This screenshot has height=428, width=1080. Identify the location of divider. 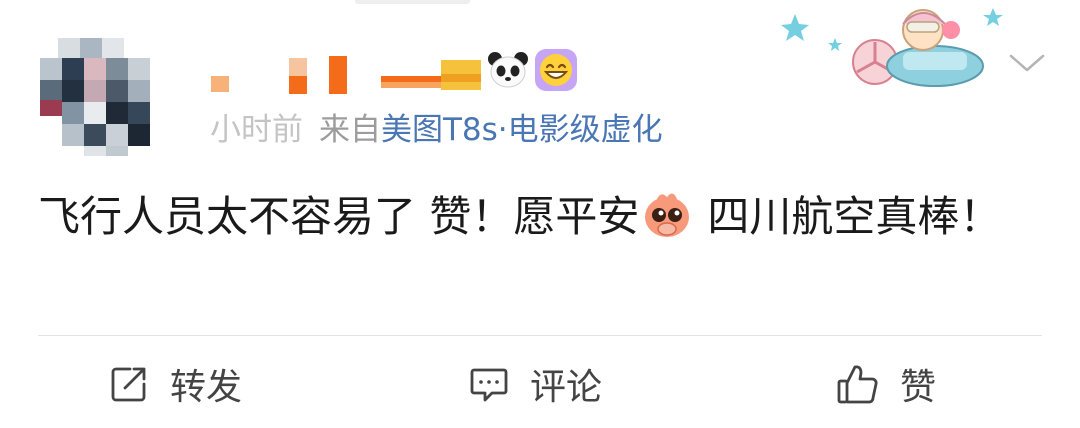
(540, 335).